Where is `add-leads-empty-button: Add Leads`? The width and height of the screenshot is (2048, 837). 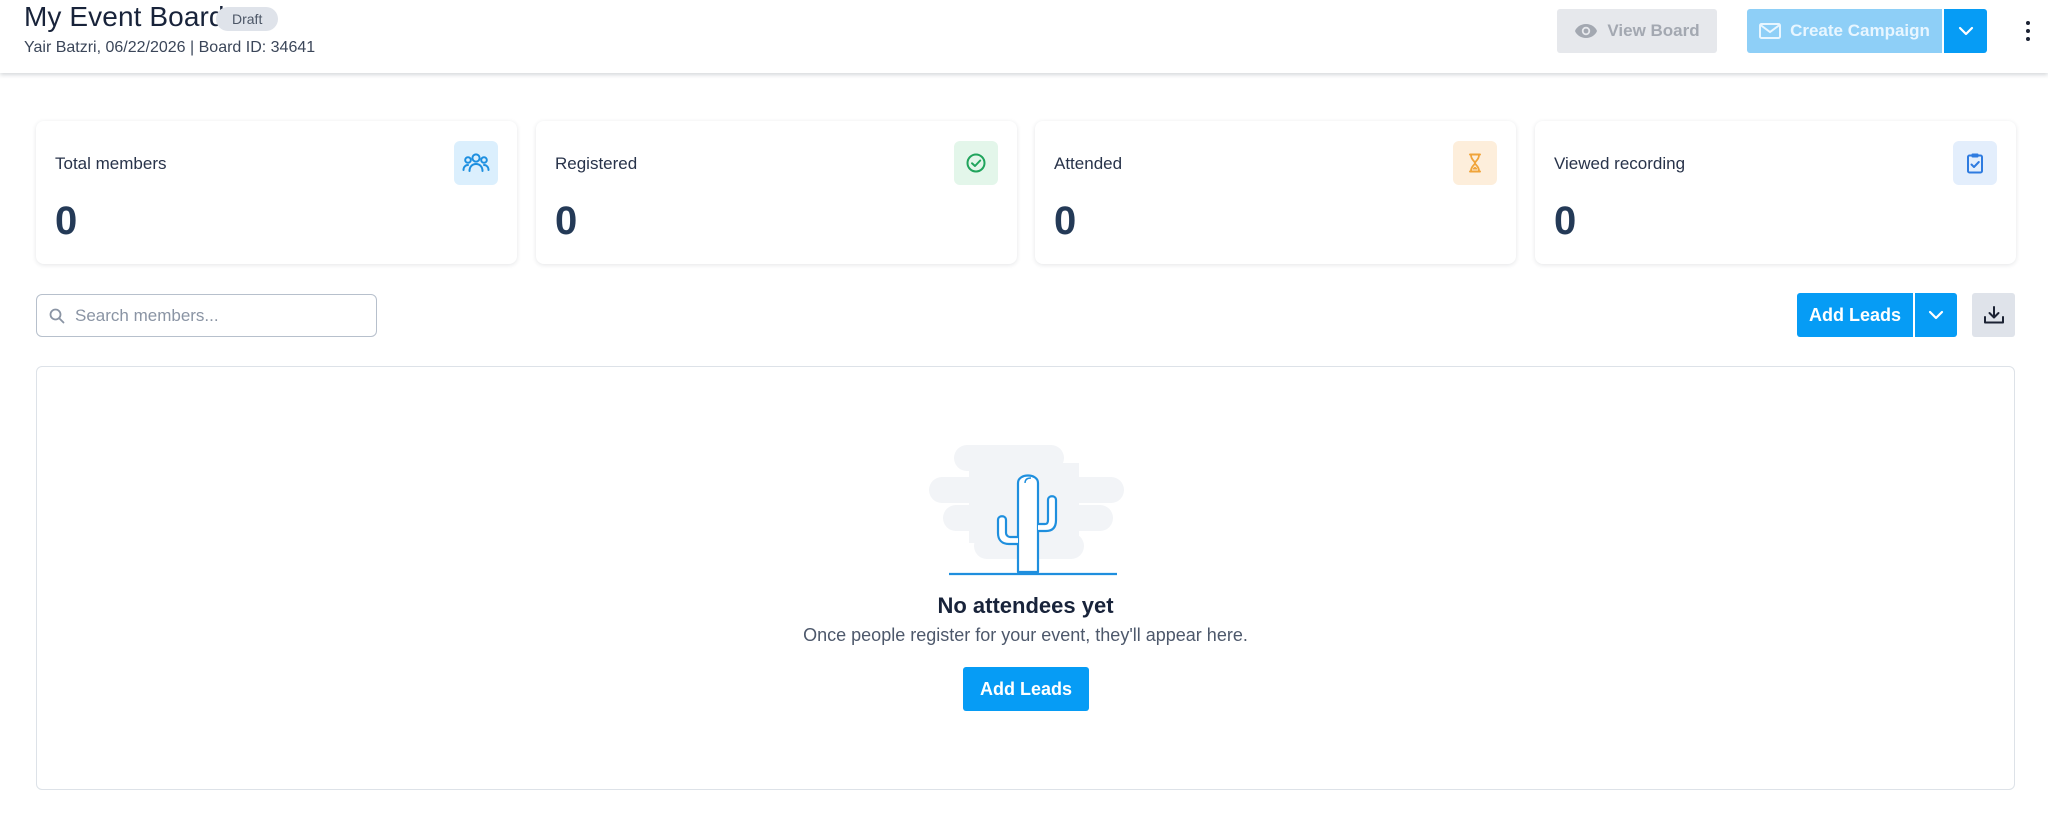 add-leads-empty-button: Add Leads is located at coordinates (1026, 689).